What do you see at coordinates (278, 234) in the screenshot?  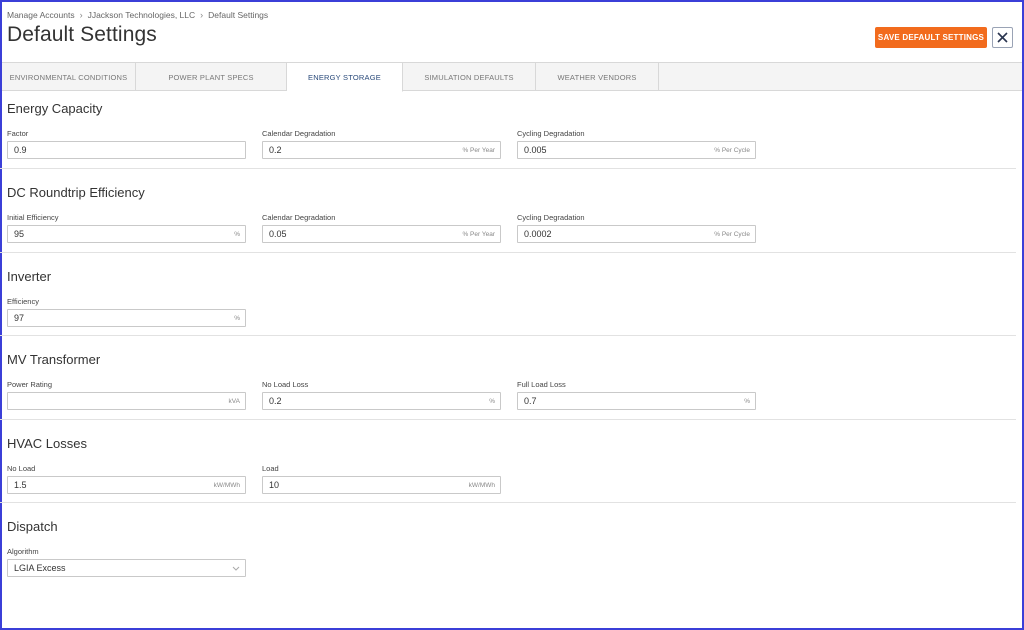 I see `field-value: 0.05` at bounding box center [278, 234].